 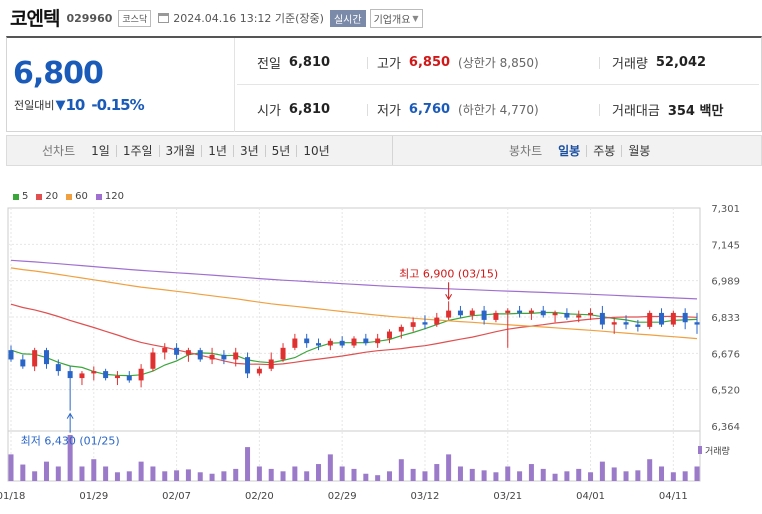 What do you see at coordinates (638, 150) in the screenshot?
I see `candle-monthly: 월봉` at bounding box center [638, 150].